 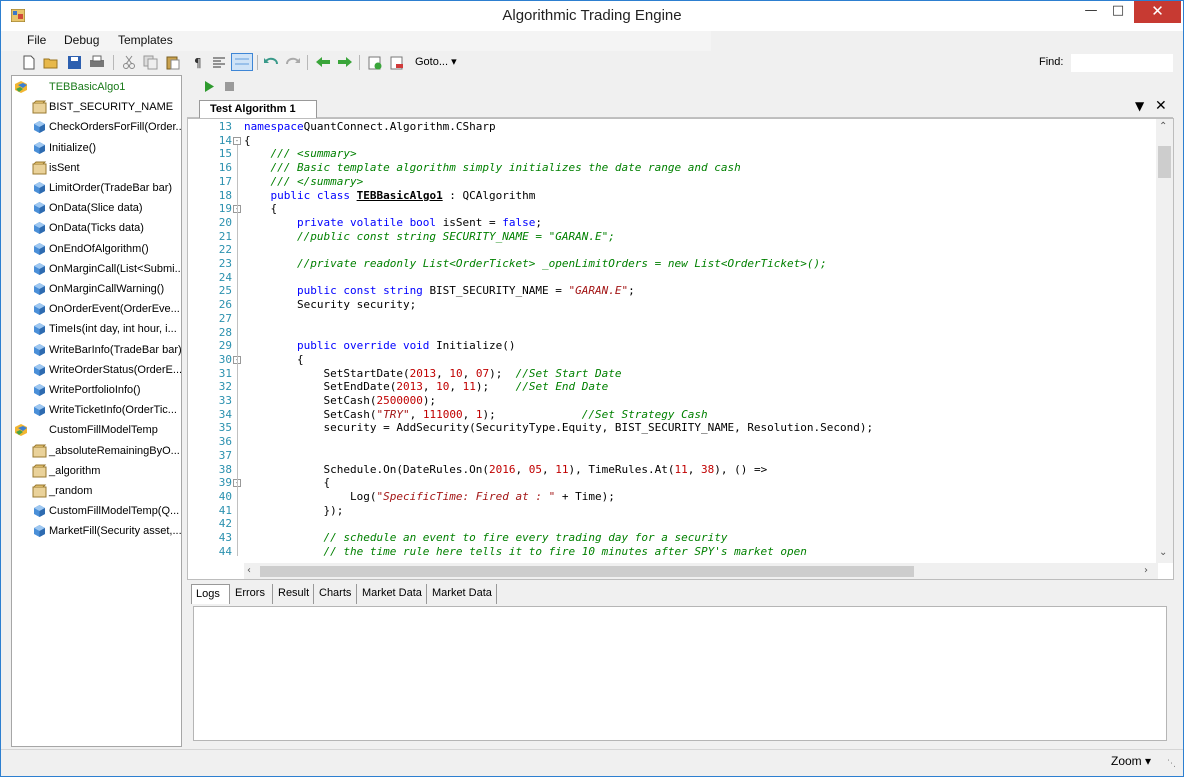 I want to click on resize-grip-icon: ⋱, so click(x=1171, y=764).